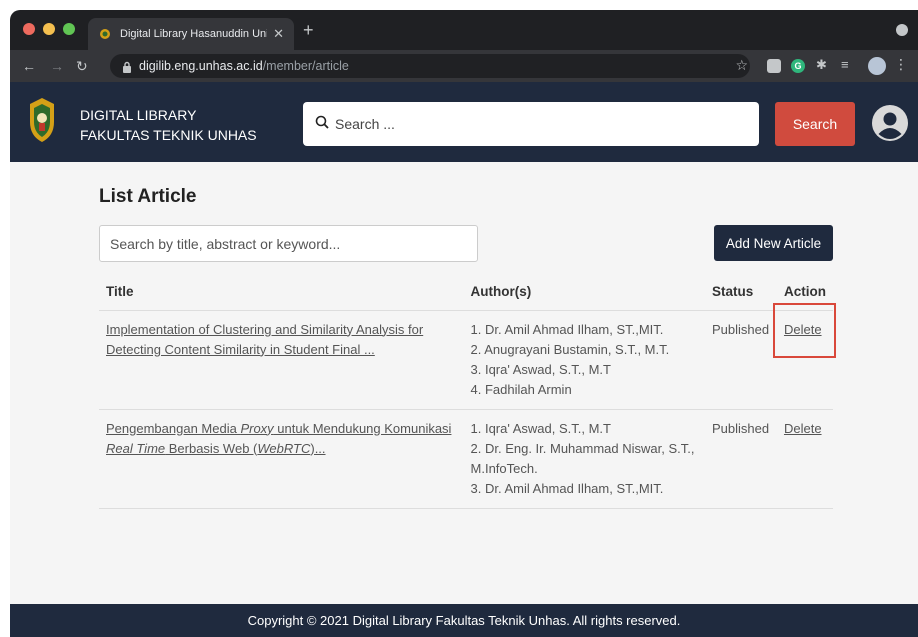  Describe the element at coordinates (308, 30) in the screenshot. I see `new-tab-button: +` at that location.